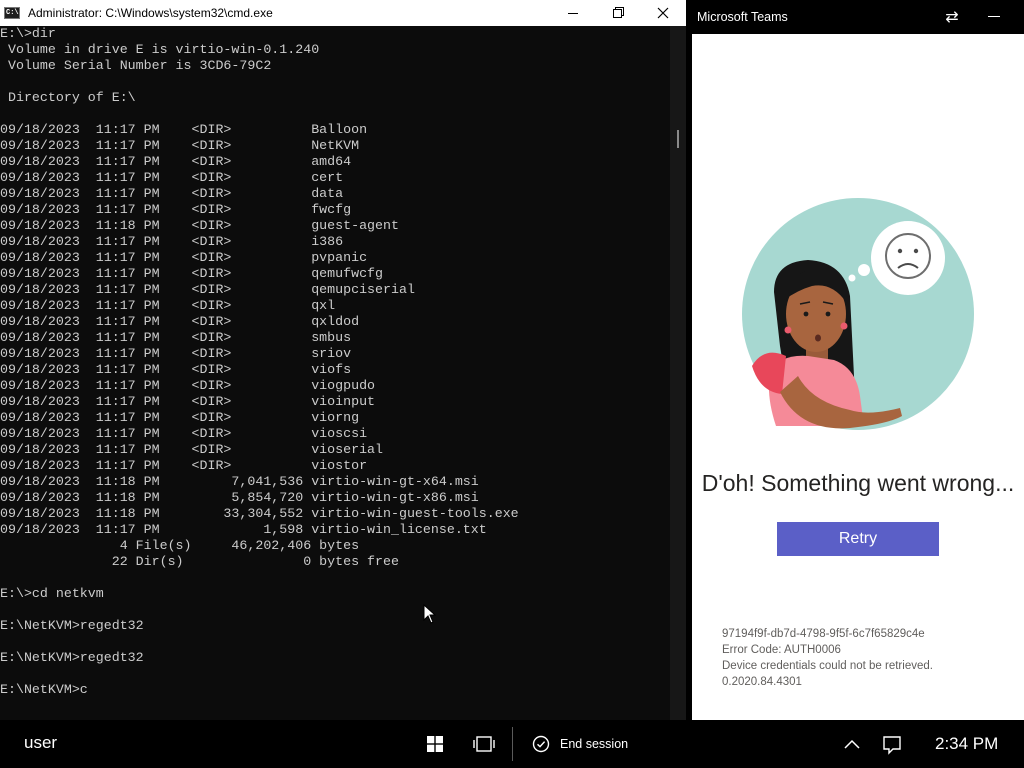 The image size is (1024, 768). Describe the element at coordinates (952, 17) in the screenshot. I see `swap-arrows-icon: ⇄` at that location.